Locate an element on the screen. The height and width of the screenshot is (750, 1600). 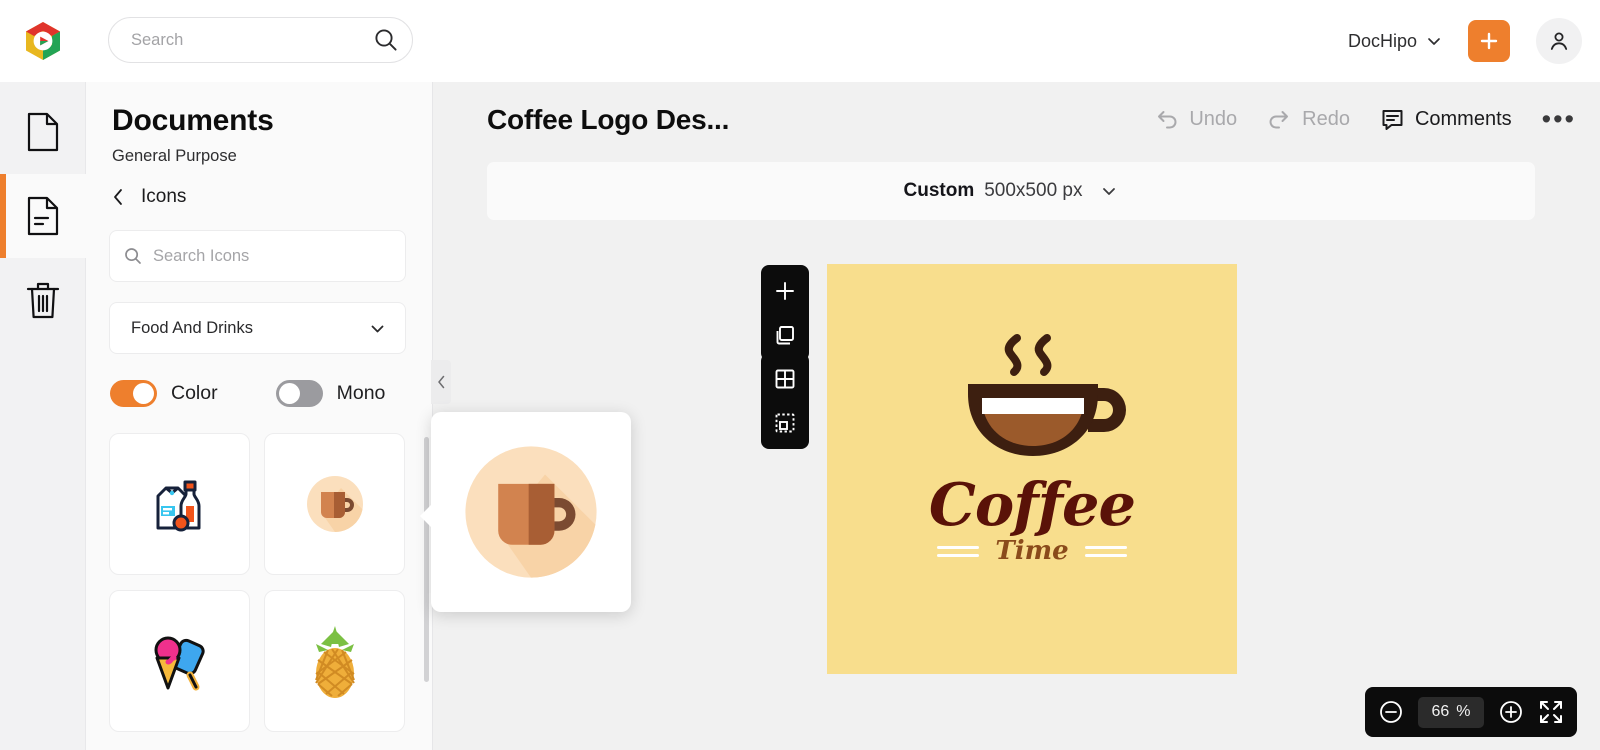
icon-card-pineapple is located at coordinates (334, 661).